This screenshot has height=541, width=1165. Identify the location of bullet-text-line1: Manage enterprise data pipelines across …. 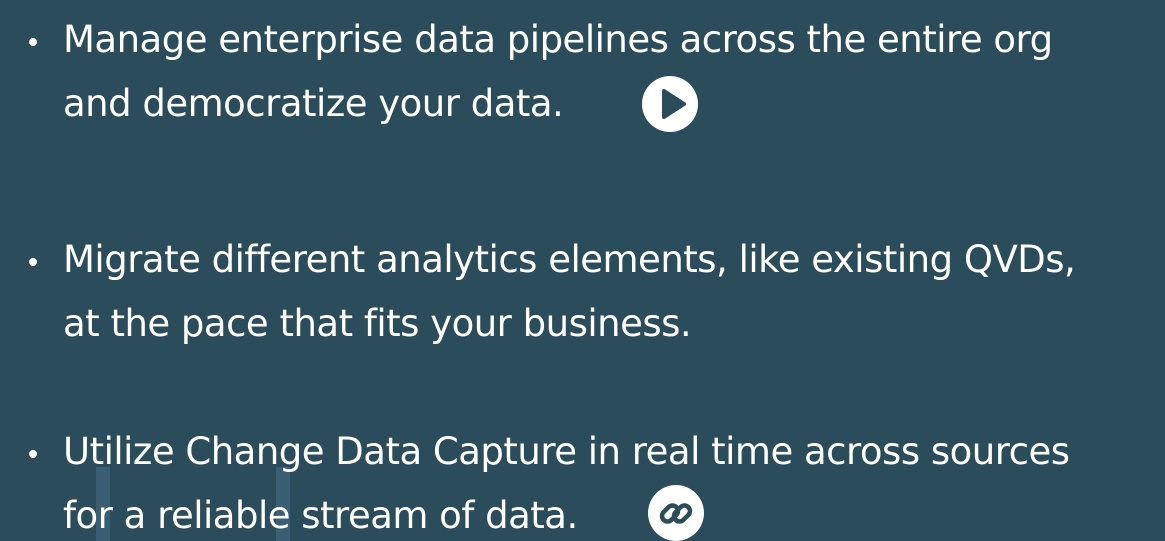
(558, 39).